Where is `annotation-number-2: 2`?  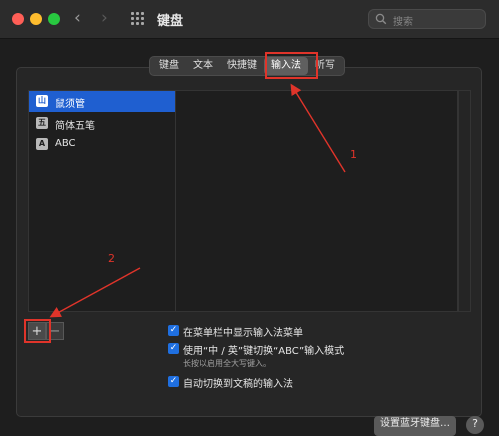
annotation-number-2: 2 is located at coordinates (111, 258).